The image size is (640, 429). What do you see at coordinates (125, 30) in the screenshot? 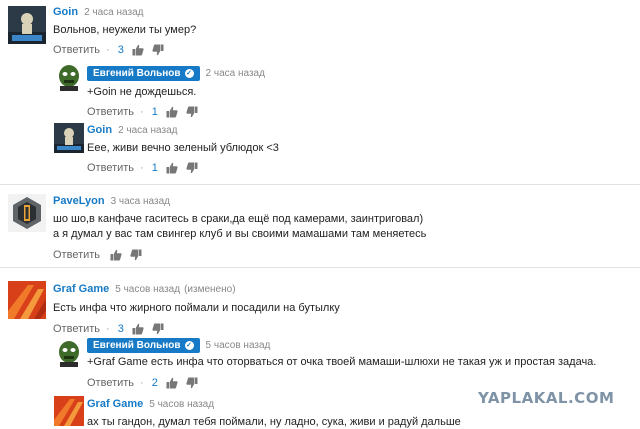
I see `comment-text: Вольнов, неужели ты умер?` at bounding box center [125, 30].